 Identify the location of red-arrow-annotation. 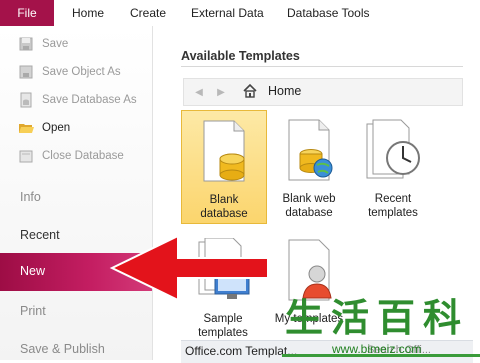
(188, 268).